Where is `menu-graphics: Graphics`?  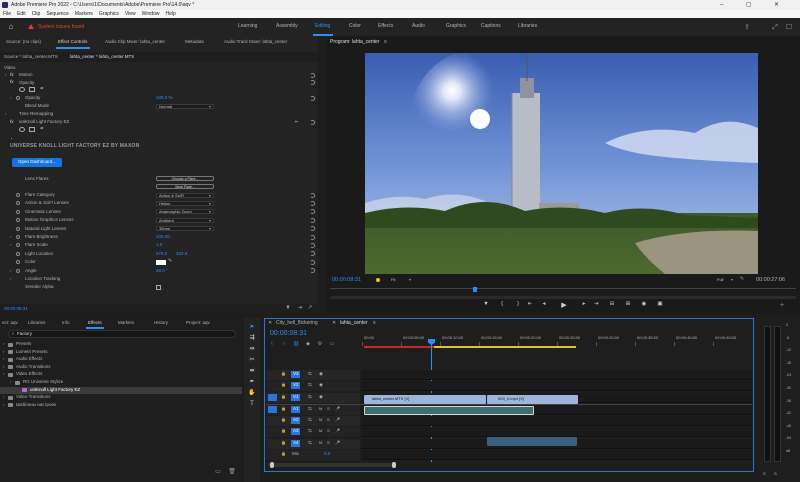 menu-graphics: Graphics is located at coordinates (109, 14).